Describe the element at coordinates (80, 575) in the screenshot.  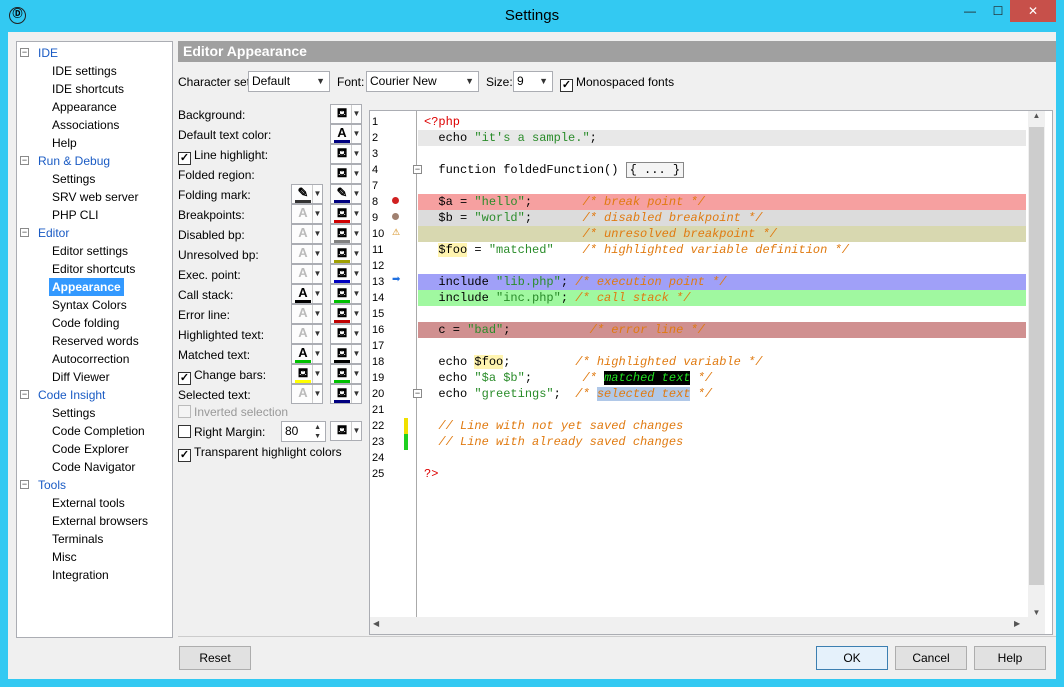
I see `tree-item: Integration` at that location.